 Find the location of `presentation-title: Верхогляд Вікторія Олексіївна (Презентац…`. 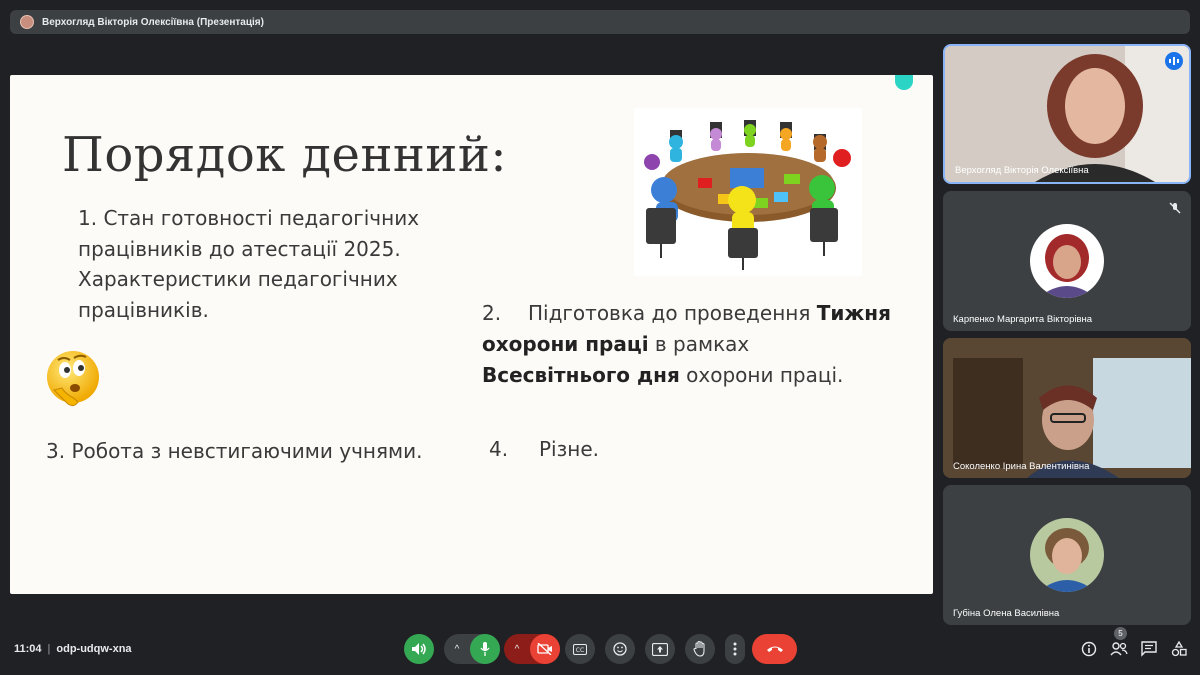

presentation-title: Верхогляд Вікторія Олексіївна (Презентац… is located at coordinates (153, 22).